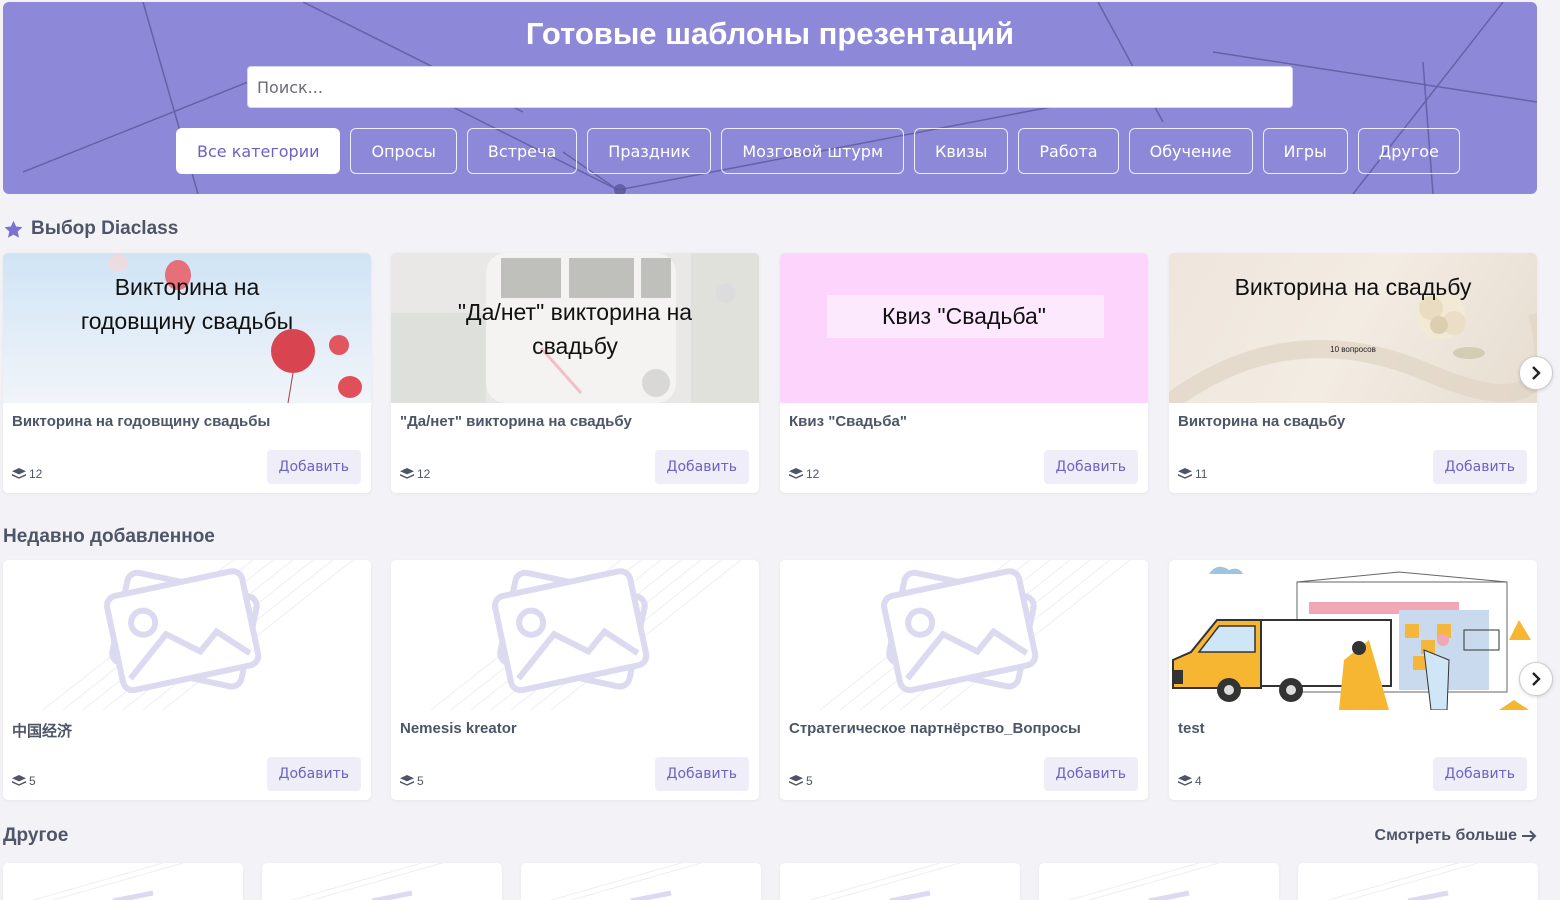 Image resolution: width=1560 pixels, height=900 pixels. I want to click on section-title-recent-label: Недавно добавленное, so click(109, 536).